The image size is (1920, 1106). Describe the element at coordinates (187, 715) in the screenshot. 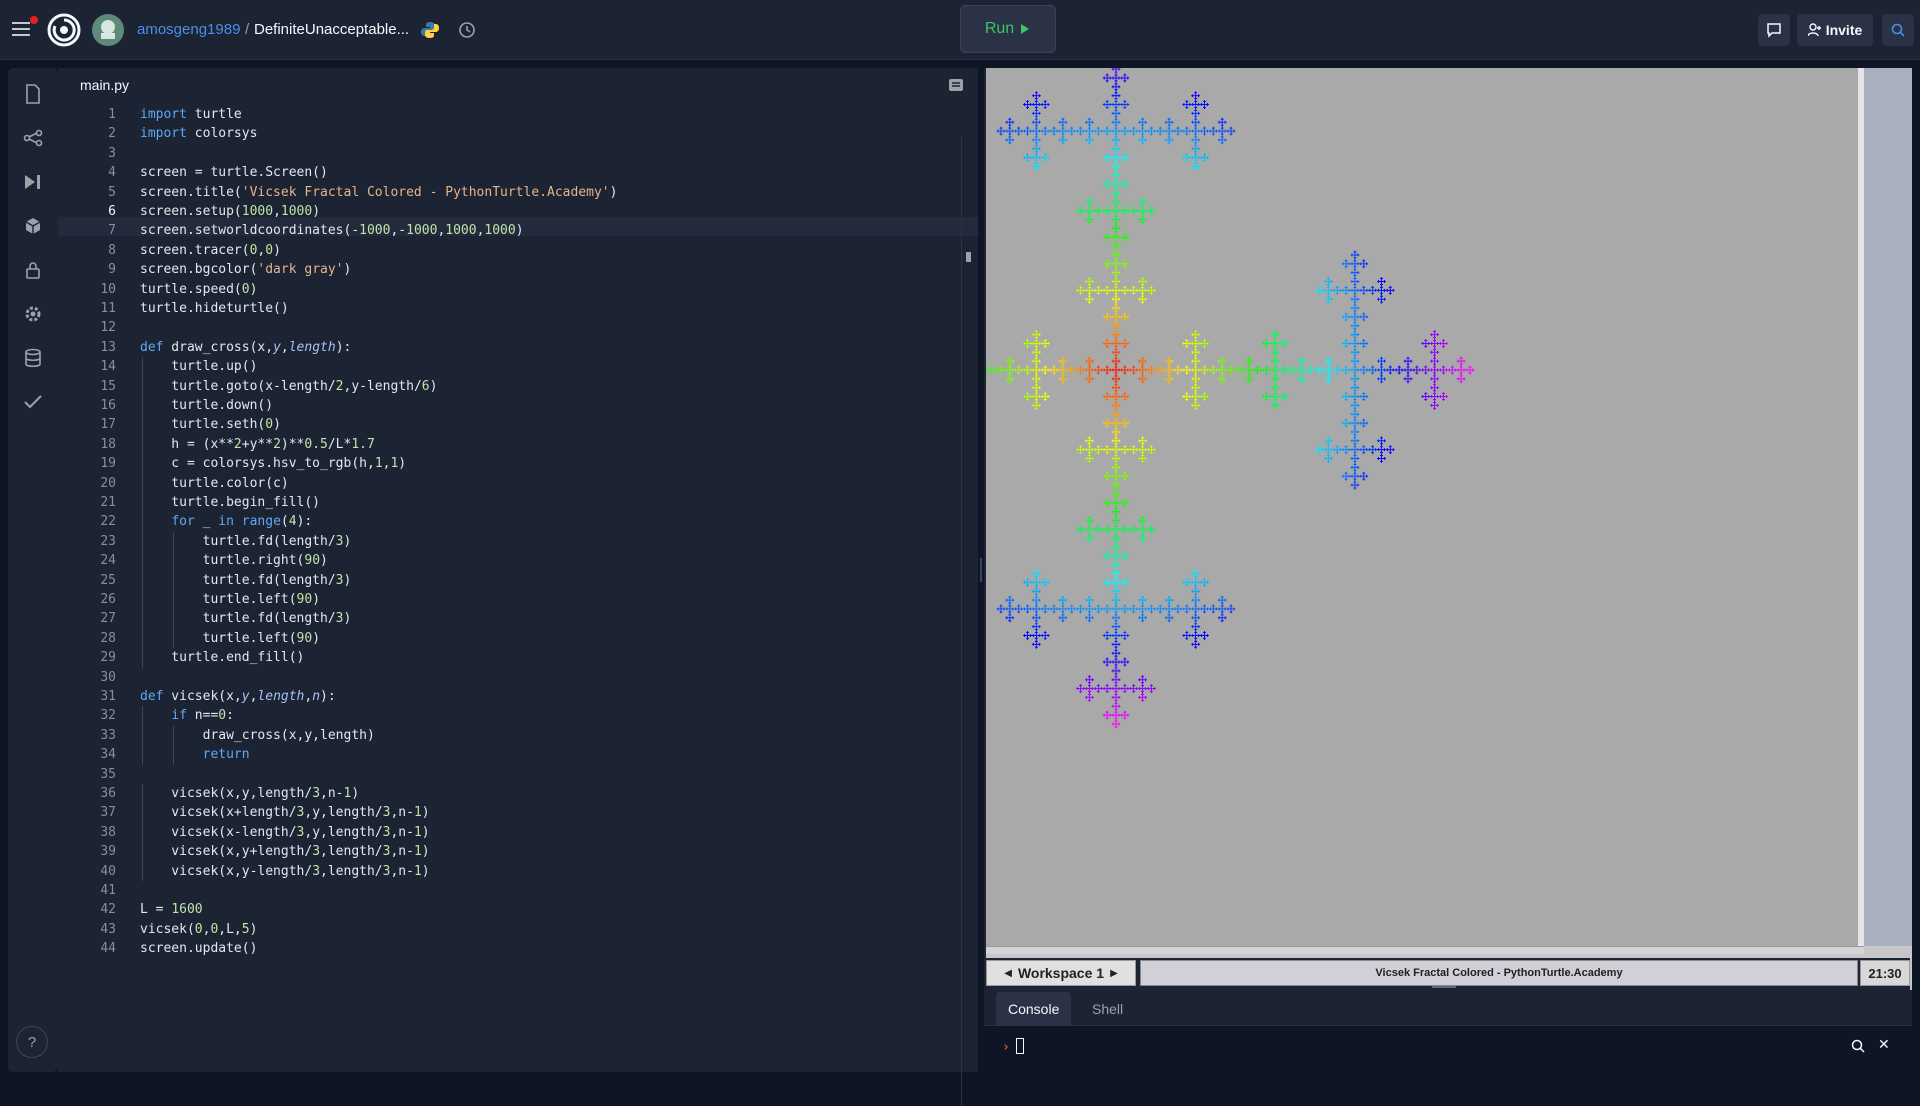

I see `code-line: if n==0:` at that location.